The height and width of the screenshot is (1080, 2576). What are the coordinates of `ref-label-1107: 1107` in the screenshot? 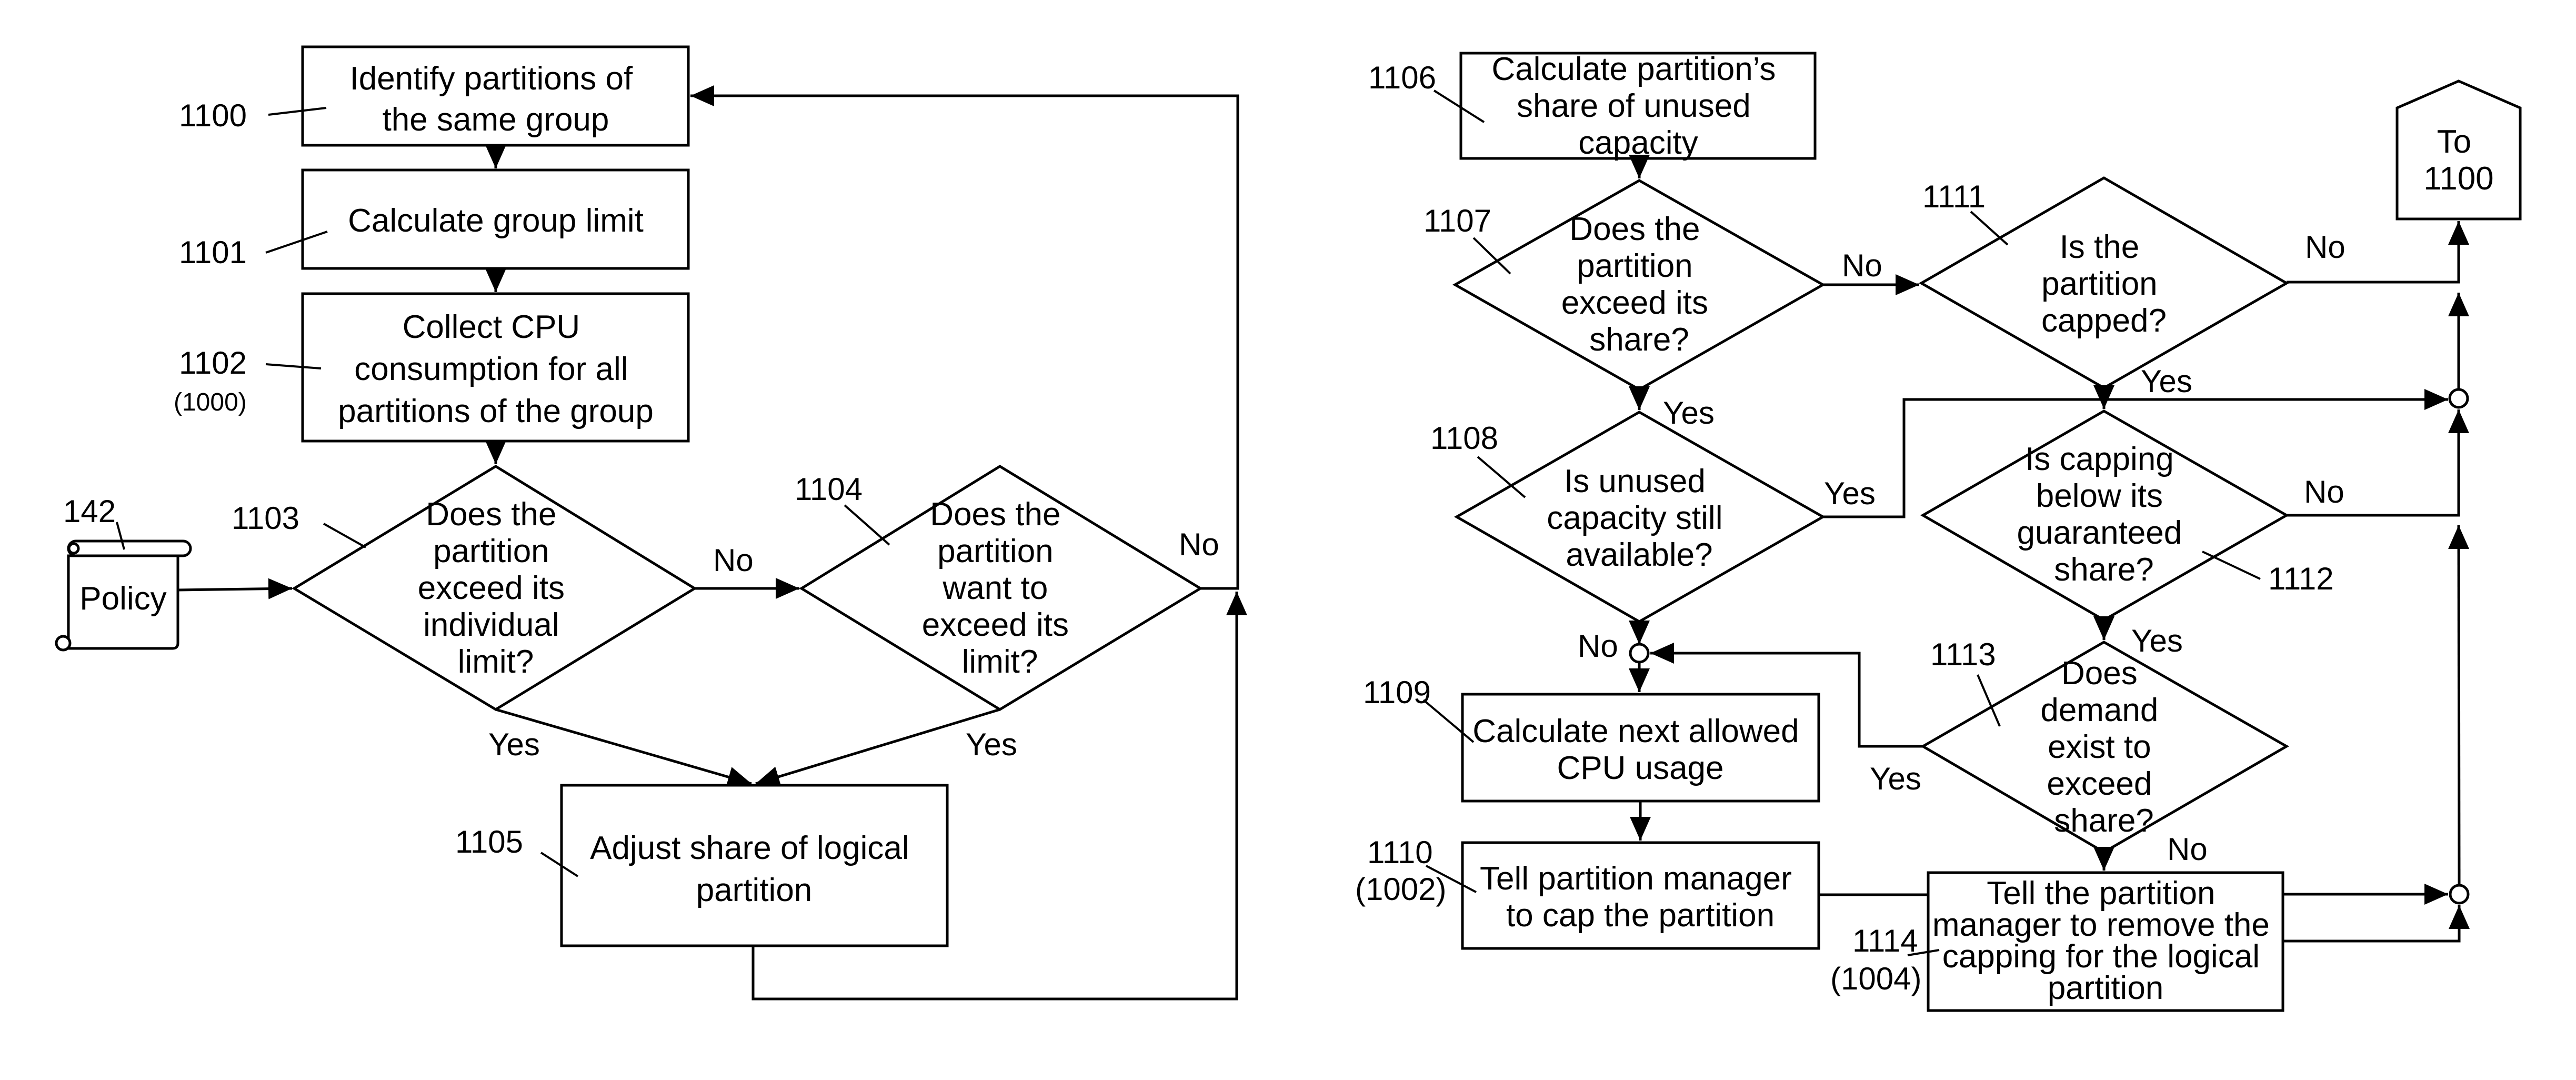 It's located at (1457, 220).